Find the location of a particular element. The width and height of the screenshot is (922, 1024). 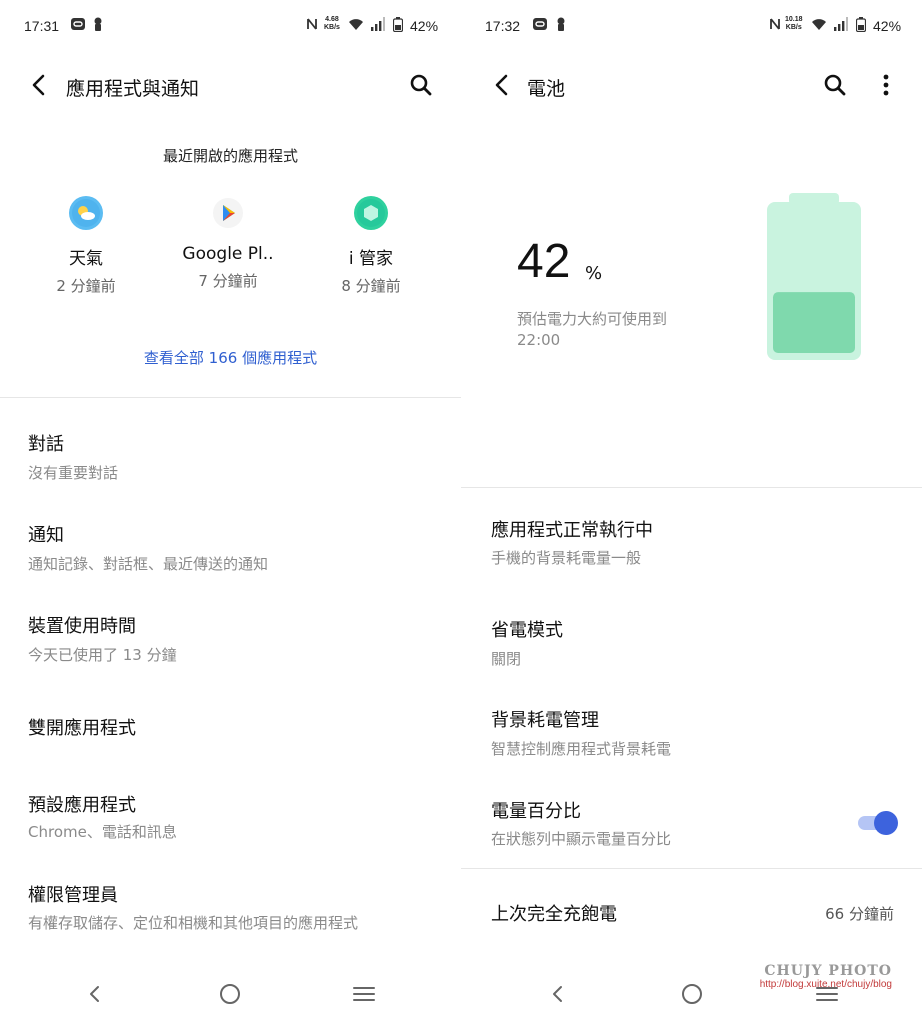

recent-app-time: 2 分鐘前 is located at coordinates (86, 286).